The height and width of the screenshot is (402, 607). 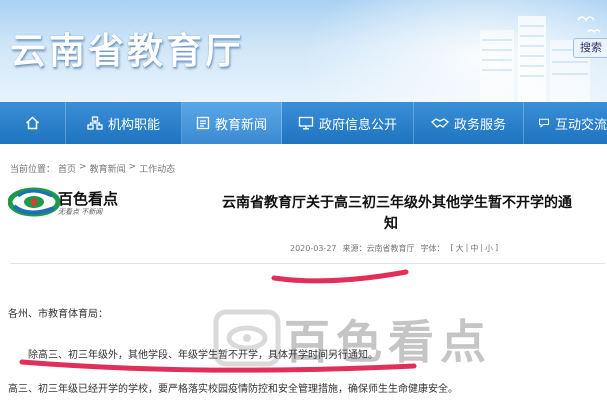 I want to click on search-button: 搜索, so click(x=590, y=48).